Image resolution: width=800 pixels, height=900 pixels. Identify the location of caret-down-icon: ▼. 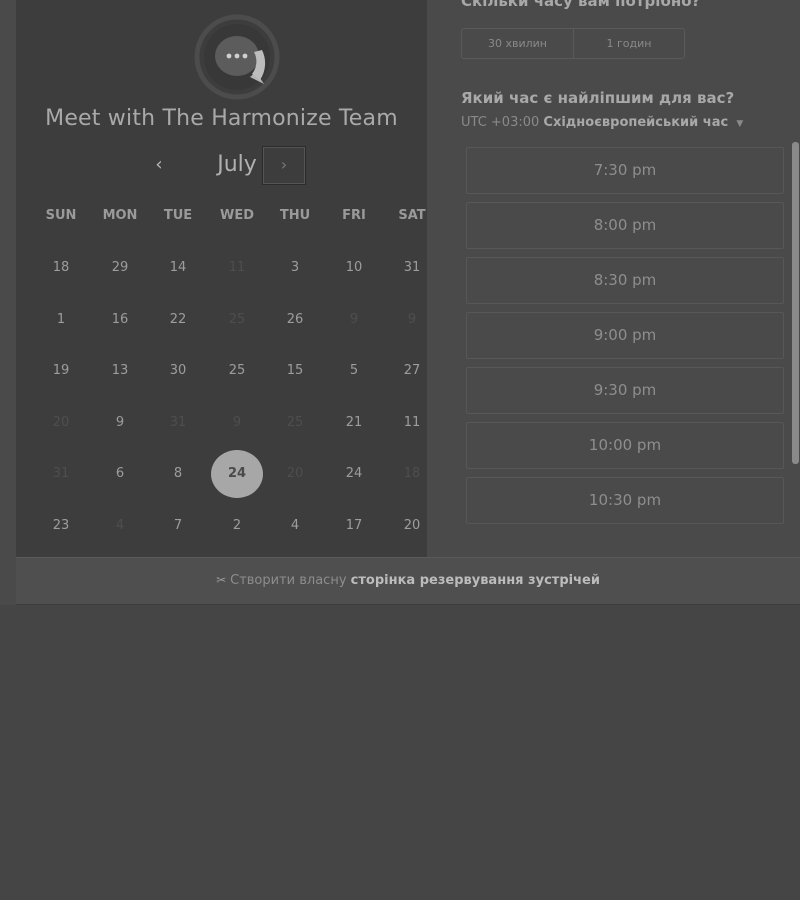
(740, 124).